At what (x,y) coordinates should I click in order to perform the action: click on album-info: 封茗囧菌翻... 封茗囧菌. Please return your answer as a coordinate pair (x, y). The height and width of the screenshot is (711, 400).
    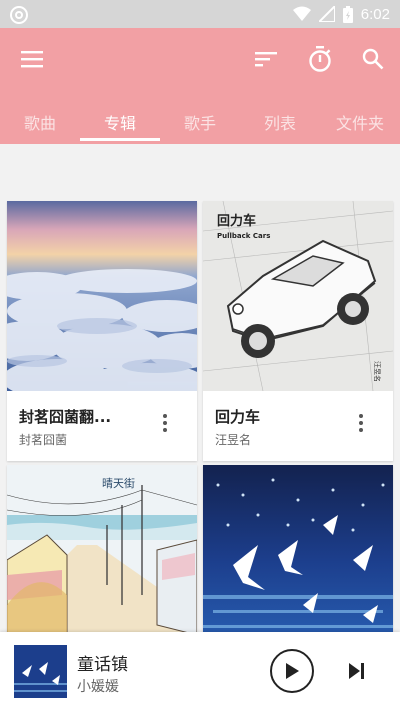
    Looking at the image, I should click on (102, 426).